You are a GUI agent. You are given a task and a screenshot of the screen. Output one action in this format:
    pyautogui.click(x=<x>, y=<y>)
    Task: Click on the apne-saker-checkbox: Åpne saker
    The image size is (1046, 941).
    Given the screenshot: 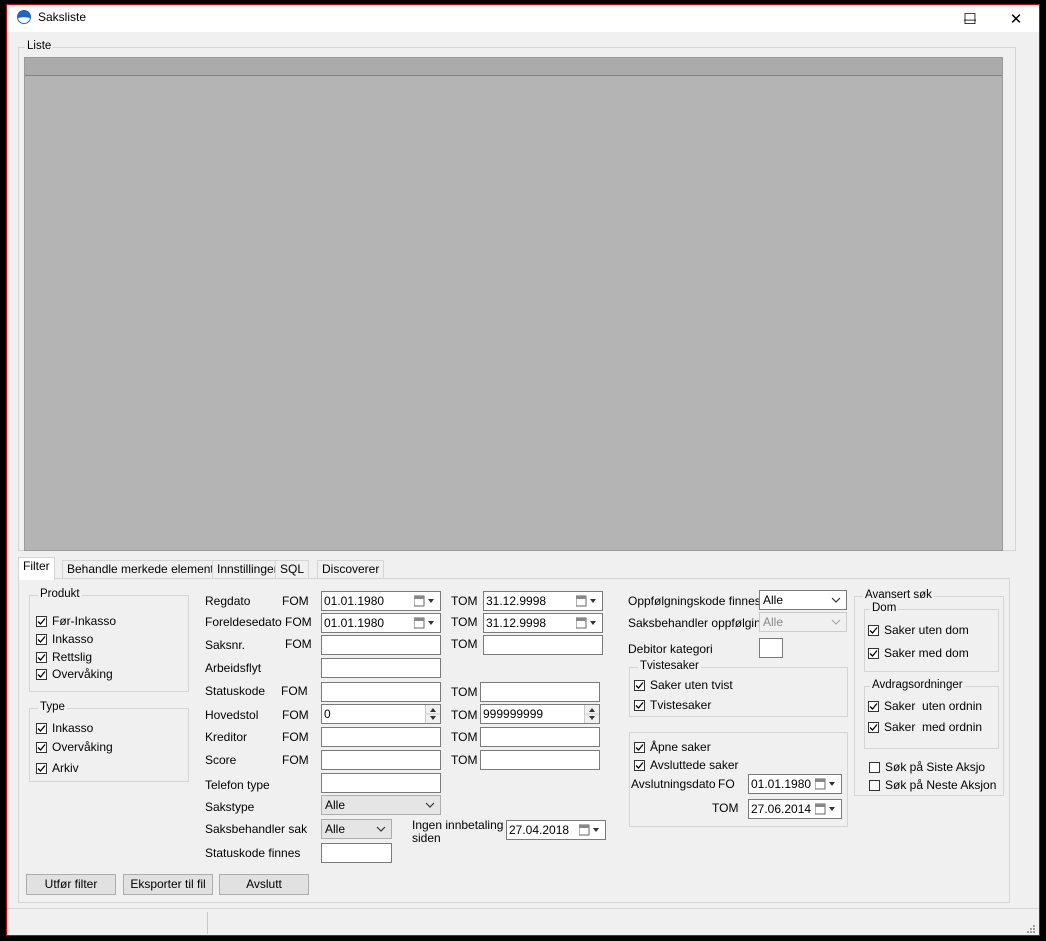 What is the action you would take?
    pyautogui.click(x=672, y=747)
    